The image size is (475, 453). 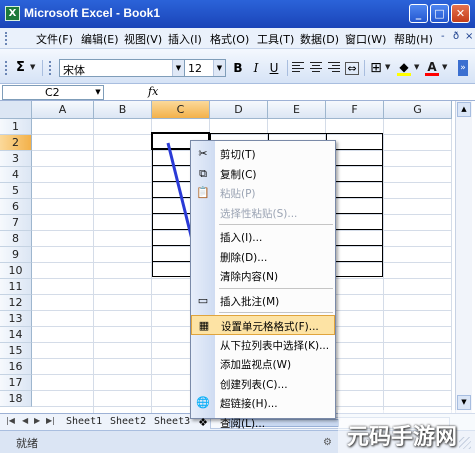 What do you see at coordinates (463, 68) in the screenshot?
I see `toolbar-options-icon: »` at bounding box center [463, 68].